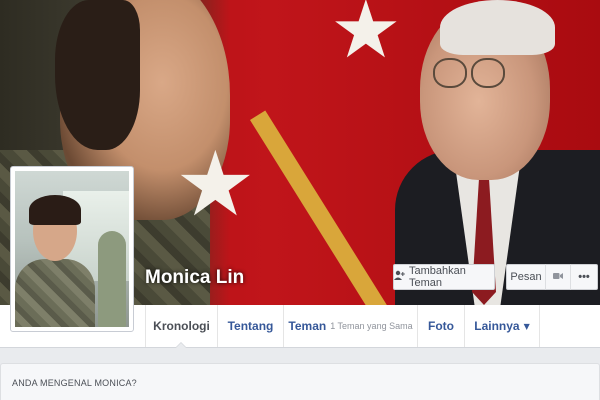 Image resolution: width=600 pixels, height=400 pixels. What do you see at coordinates (437, 277) in the screenshot?
I see `add-friend-label: Tambahkan Teman` at bounding box center [437, 277].